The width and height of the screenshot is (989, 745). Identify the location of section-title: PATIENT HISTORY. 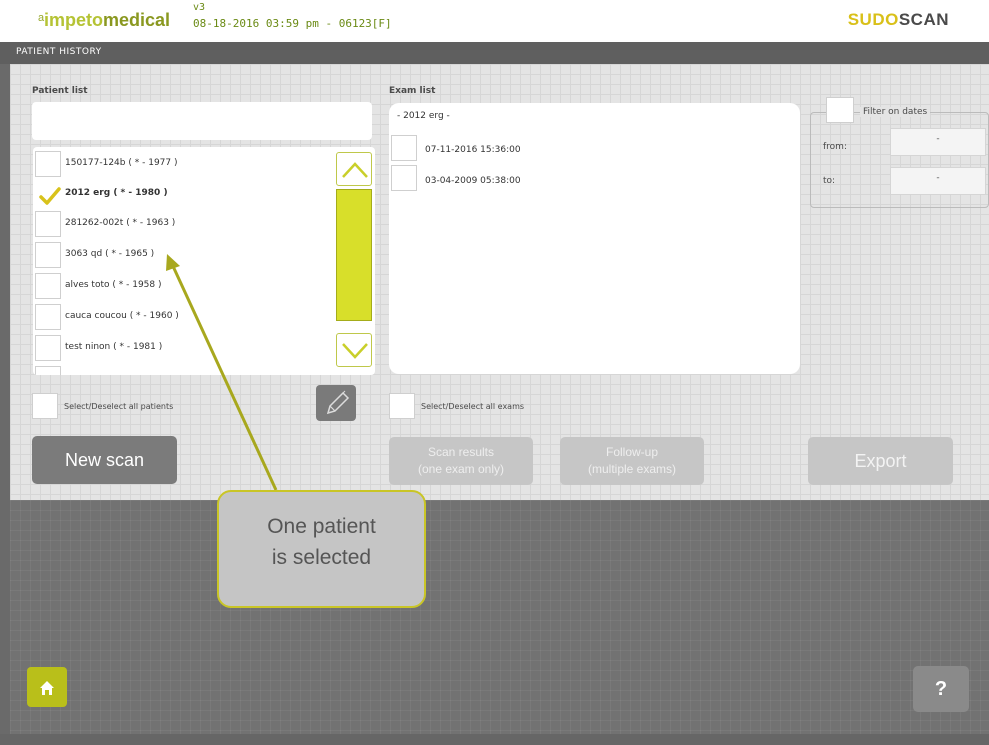
(59, 52).